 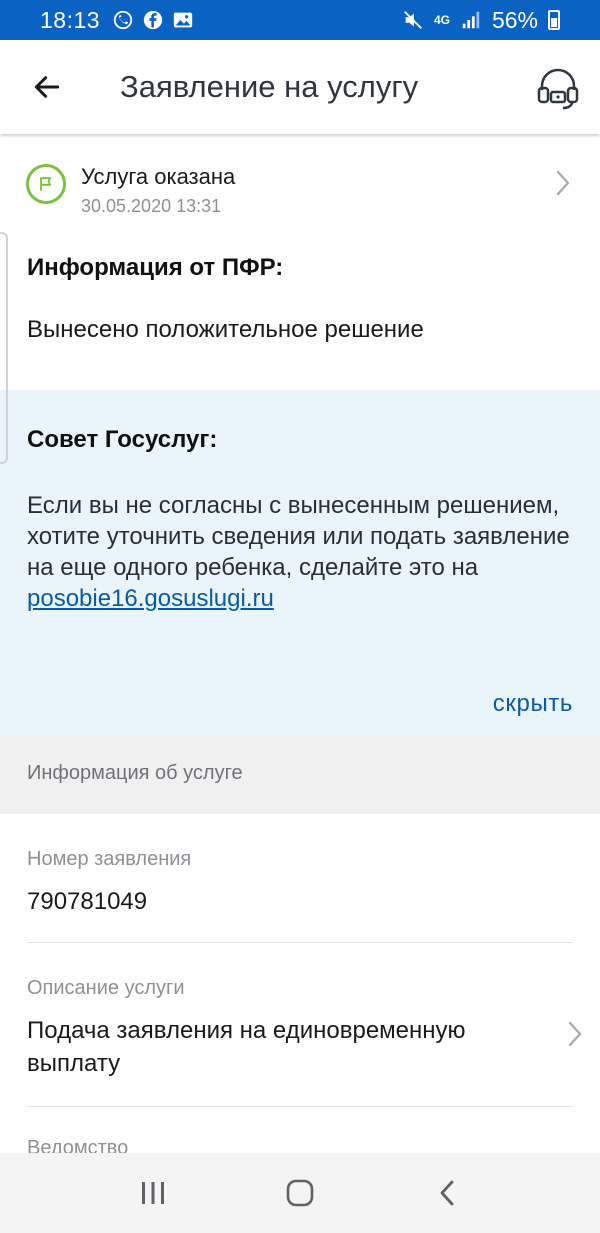 What do you see at coordinates (150, 598) in the screenshot?
I see `advice-link: posobie16.gosuslugi.ru` at bounding box center [150, 598].